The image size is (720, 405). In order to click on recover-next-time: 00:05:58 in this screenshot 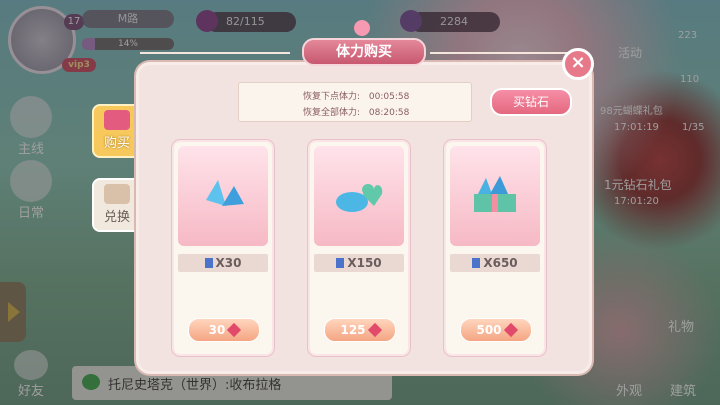, I will do `click(389, 97)`.